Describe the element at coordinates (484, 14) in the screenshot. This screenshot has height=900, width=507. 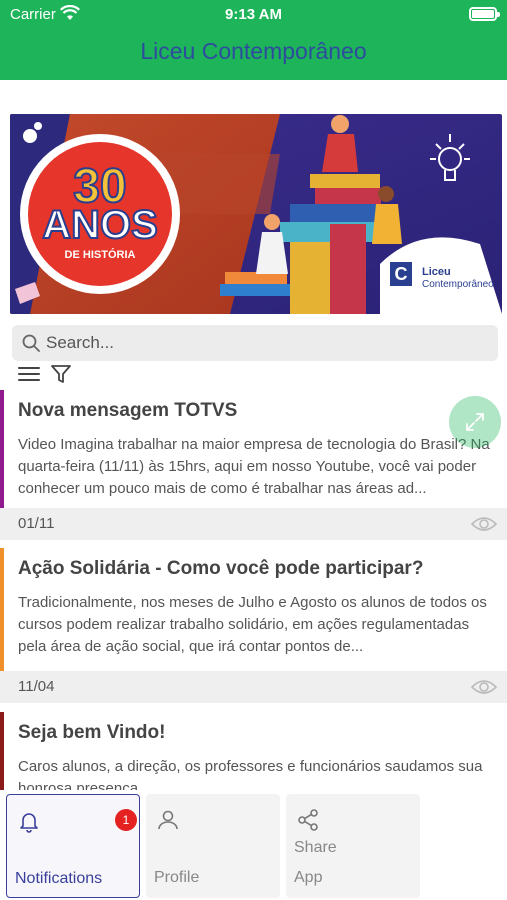
I see `battery-icon` at that location.